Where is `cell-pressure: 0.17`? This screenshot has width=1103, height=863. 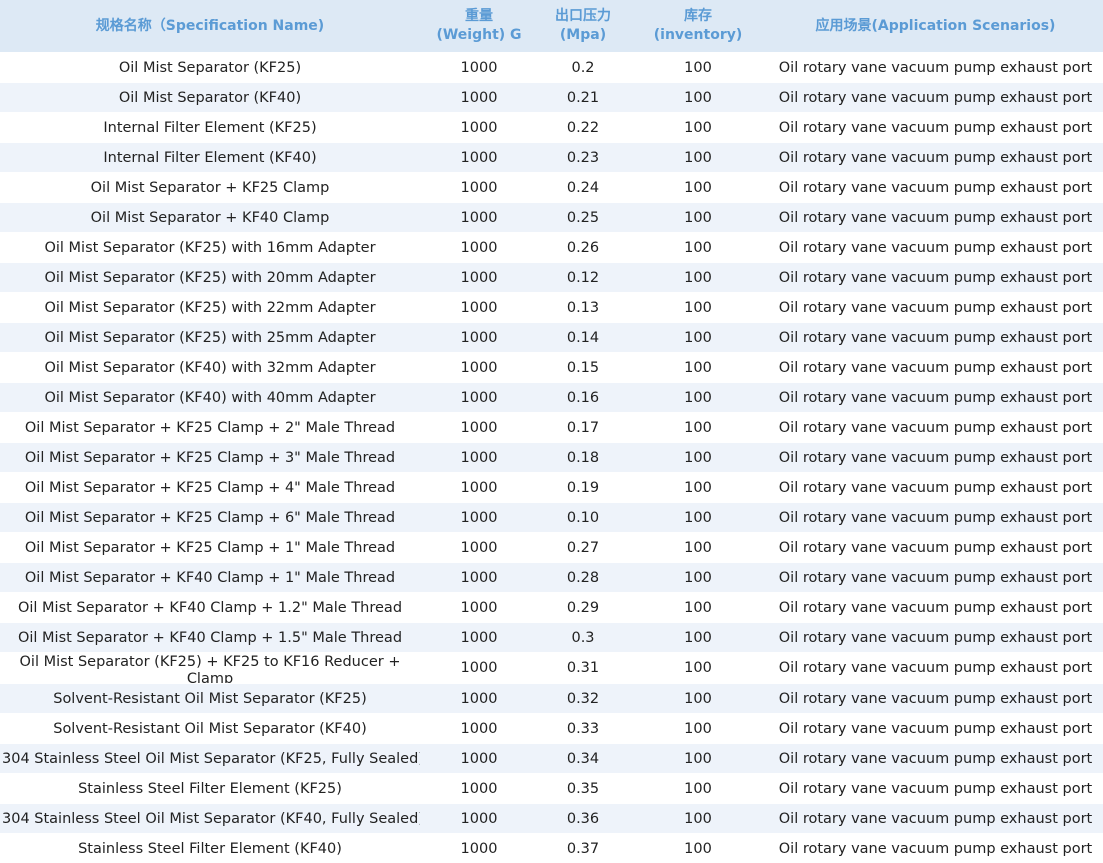 cell-pressure: 0.17 is located at coordinates (583, 427).